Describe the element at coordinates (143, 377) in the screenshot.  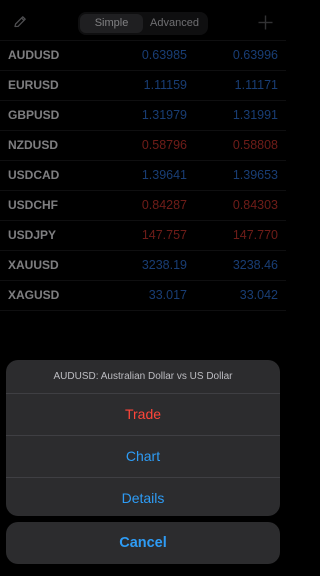
I see `action-sheet-title: AUDUSD: Australian Dollar vs US Dollar` at that location.